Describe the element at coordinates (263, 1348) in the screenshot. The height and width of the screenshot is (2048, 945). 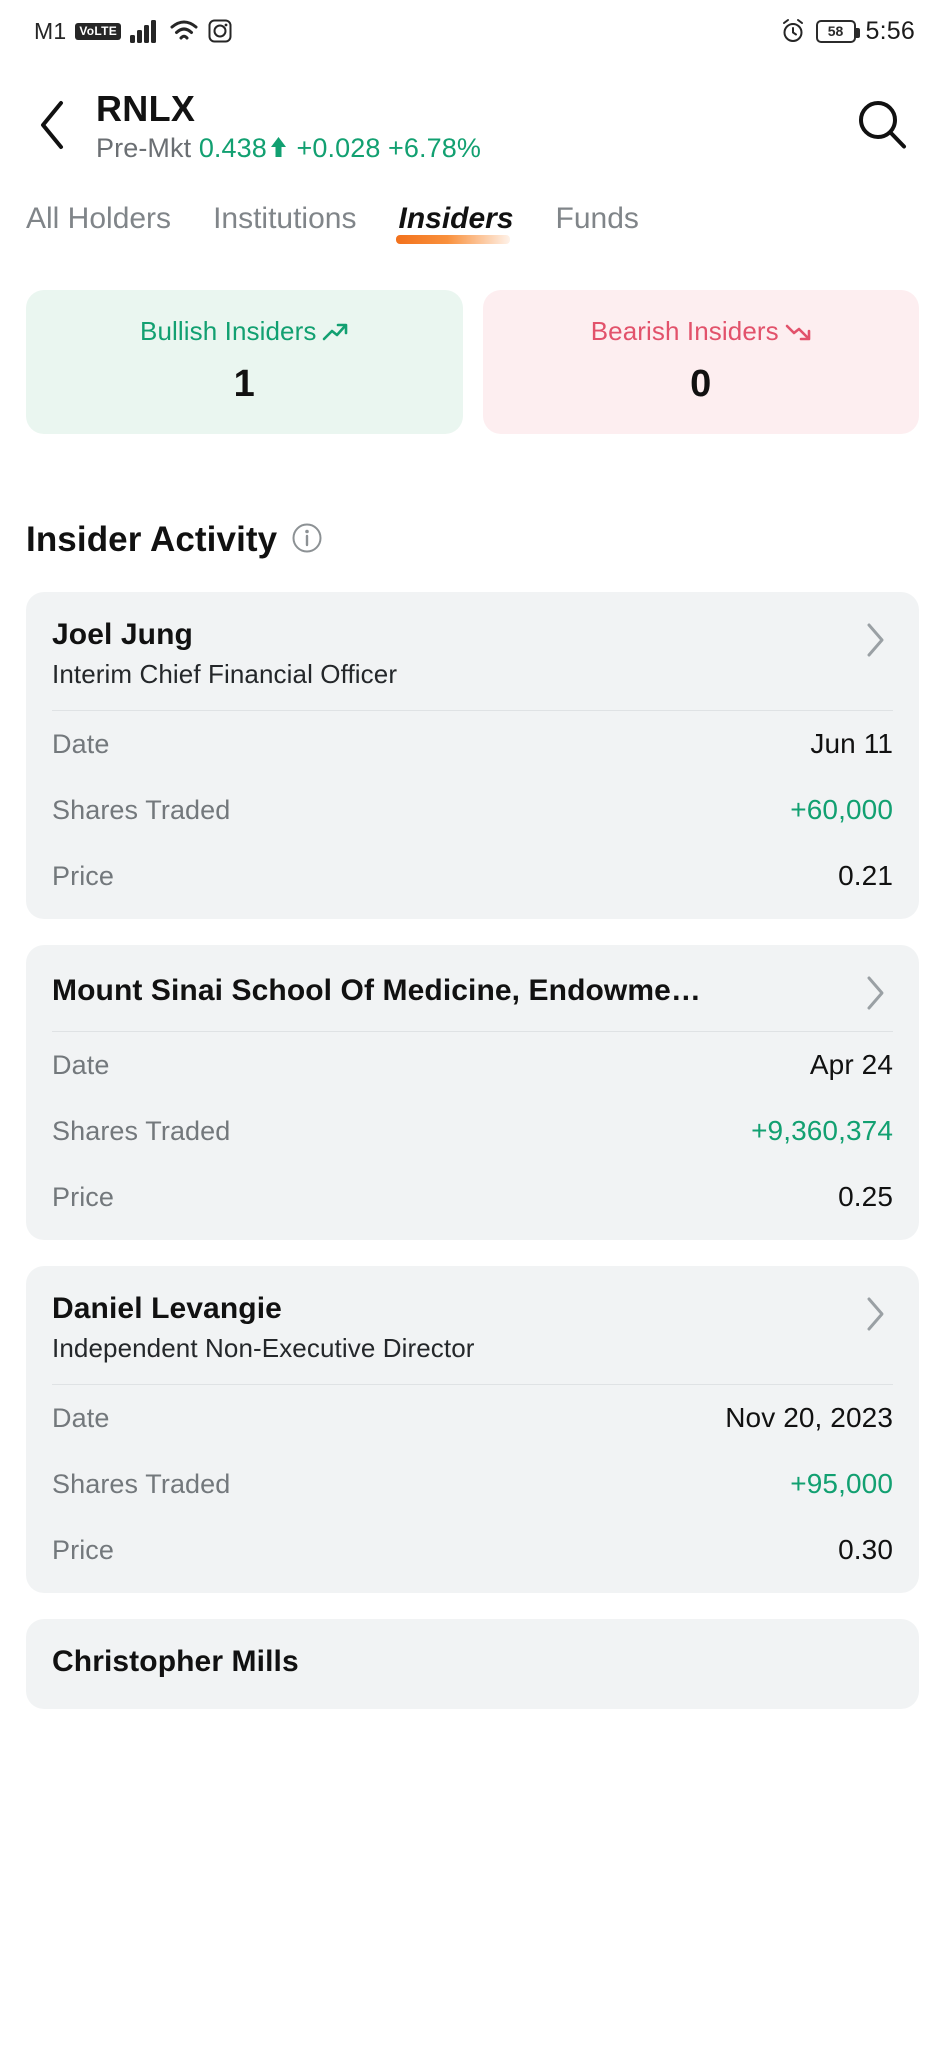
I see `insider-role: Independent Non-Executive Director` at that location.